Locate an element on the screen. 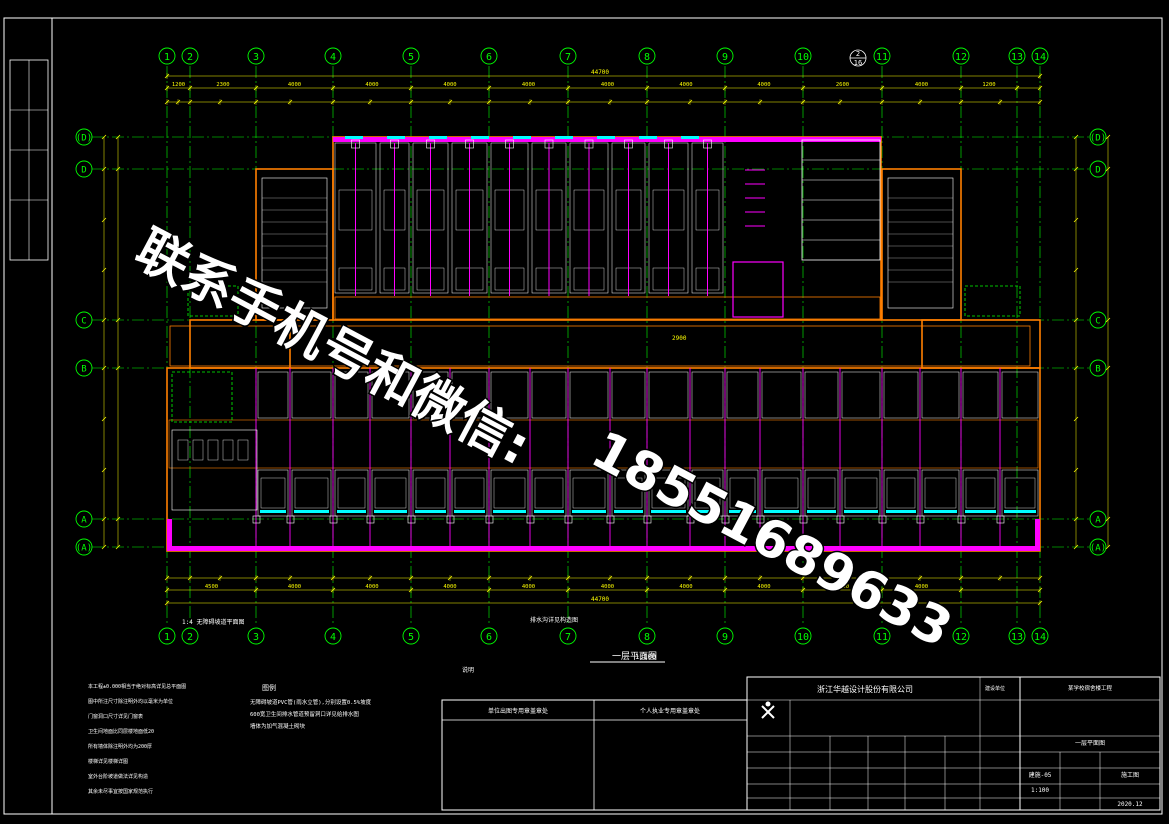  axis-label-bottom: 10 is located at coordinates (803, 637).